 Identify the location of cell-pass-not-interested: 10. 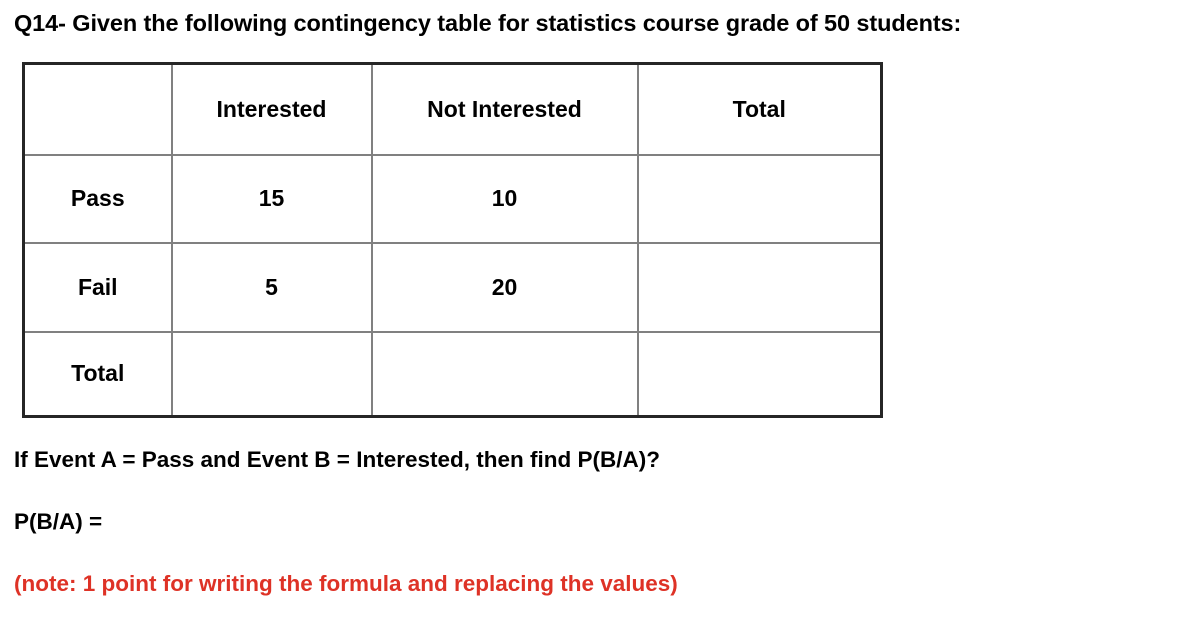
(504, 198).